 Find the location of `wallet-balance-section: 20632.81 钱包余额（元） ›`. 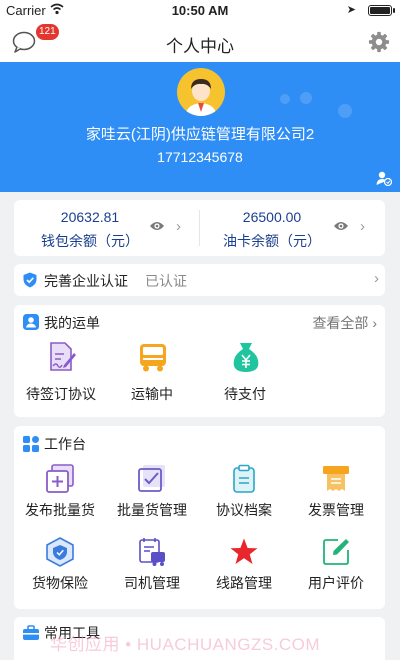

wallet-balance-section: 20632.81 钱包余额（元） › is located at coordinates (106, 228).